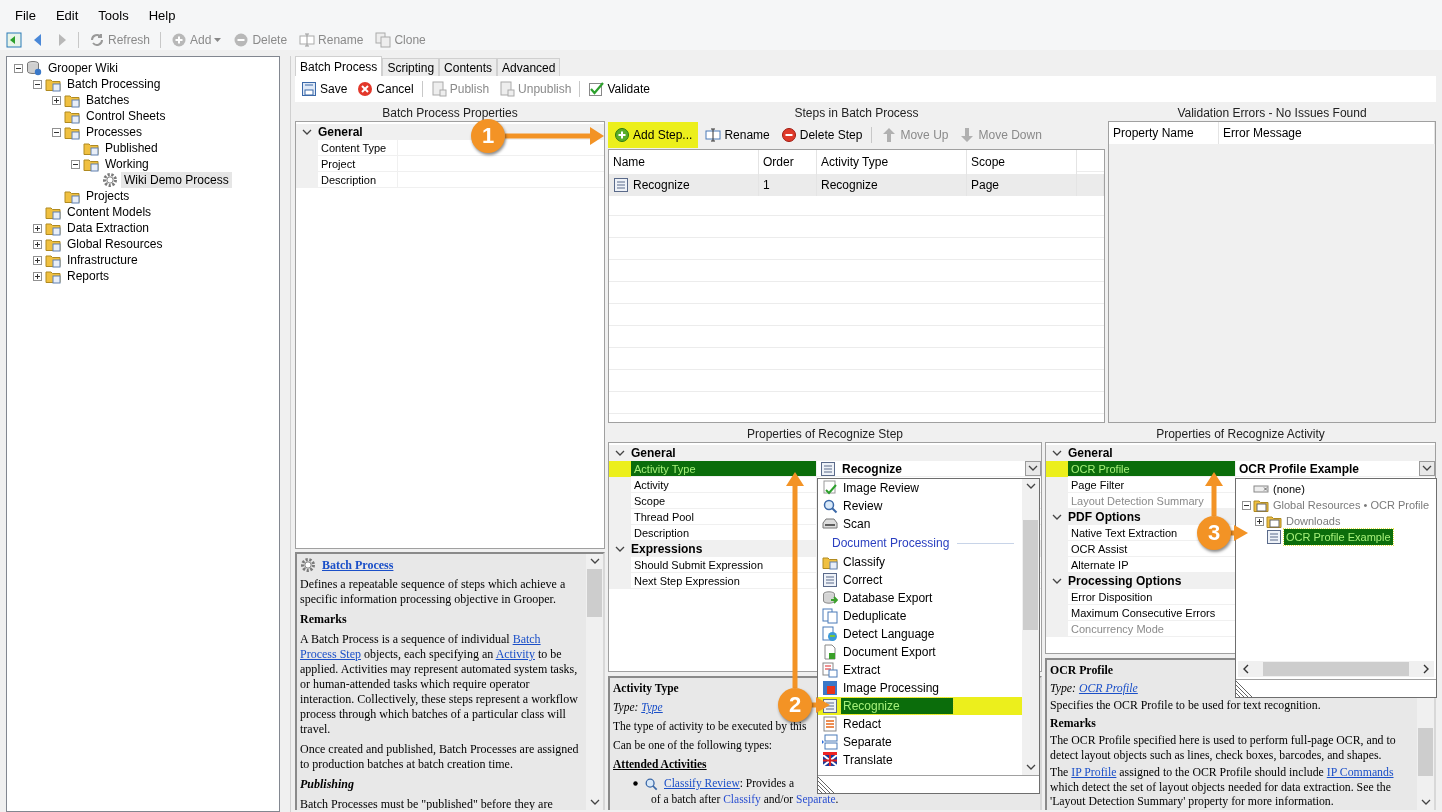 The height and width of the screenshot is (812, 1442). I want to click on table-cell: Page, so click(985, 185).